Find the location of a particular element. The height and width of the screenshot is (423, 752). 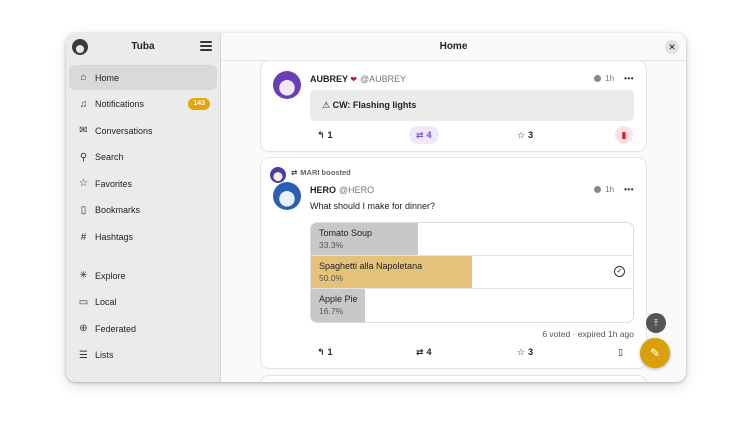

post-handle: @HERO is located at coordinates (357, 190).